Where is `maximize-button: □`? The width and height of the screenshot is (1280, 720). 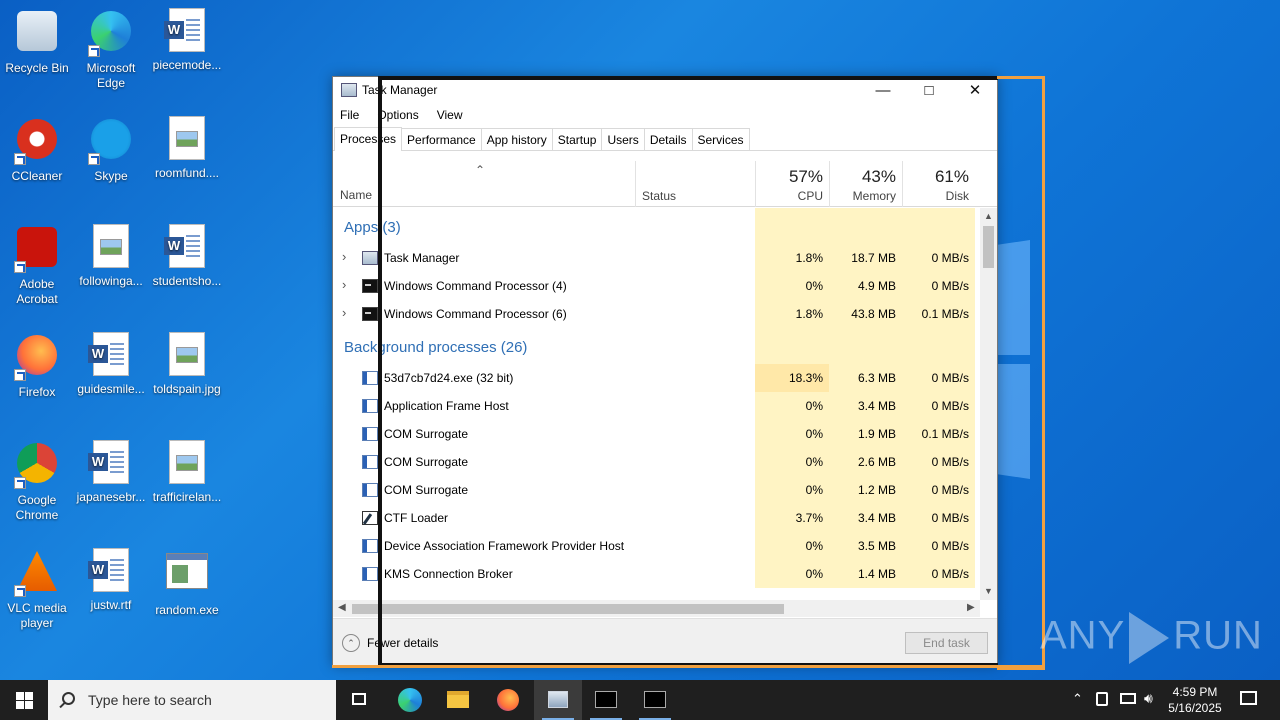
maximize-button: □ is located at coordinates (929, 90).